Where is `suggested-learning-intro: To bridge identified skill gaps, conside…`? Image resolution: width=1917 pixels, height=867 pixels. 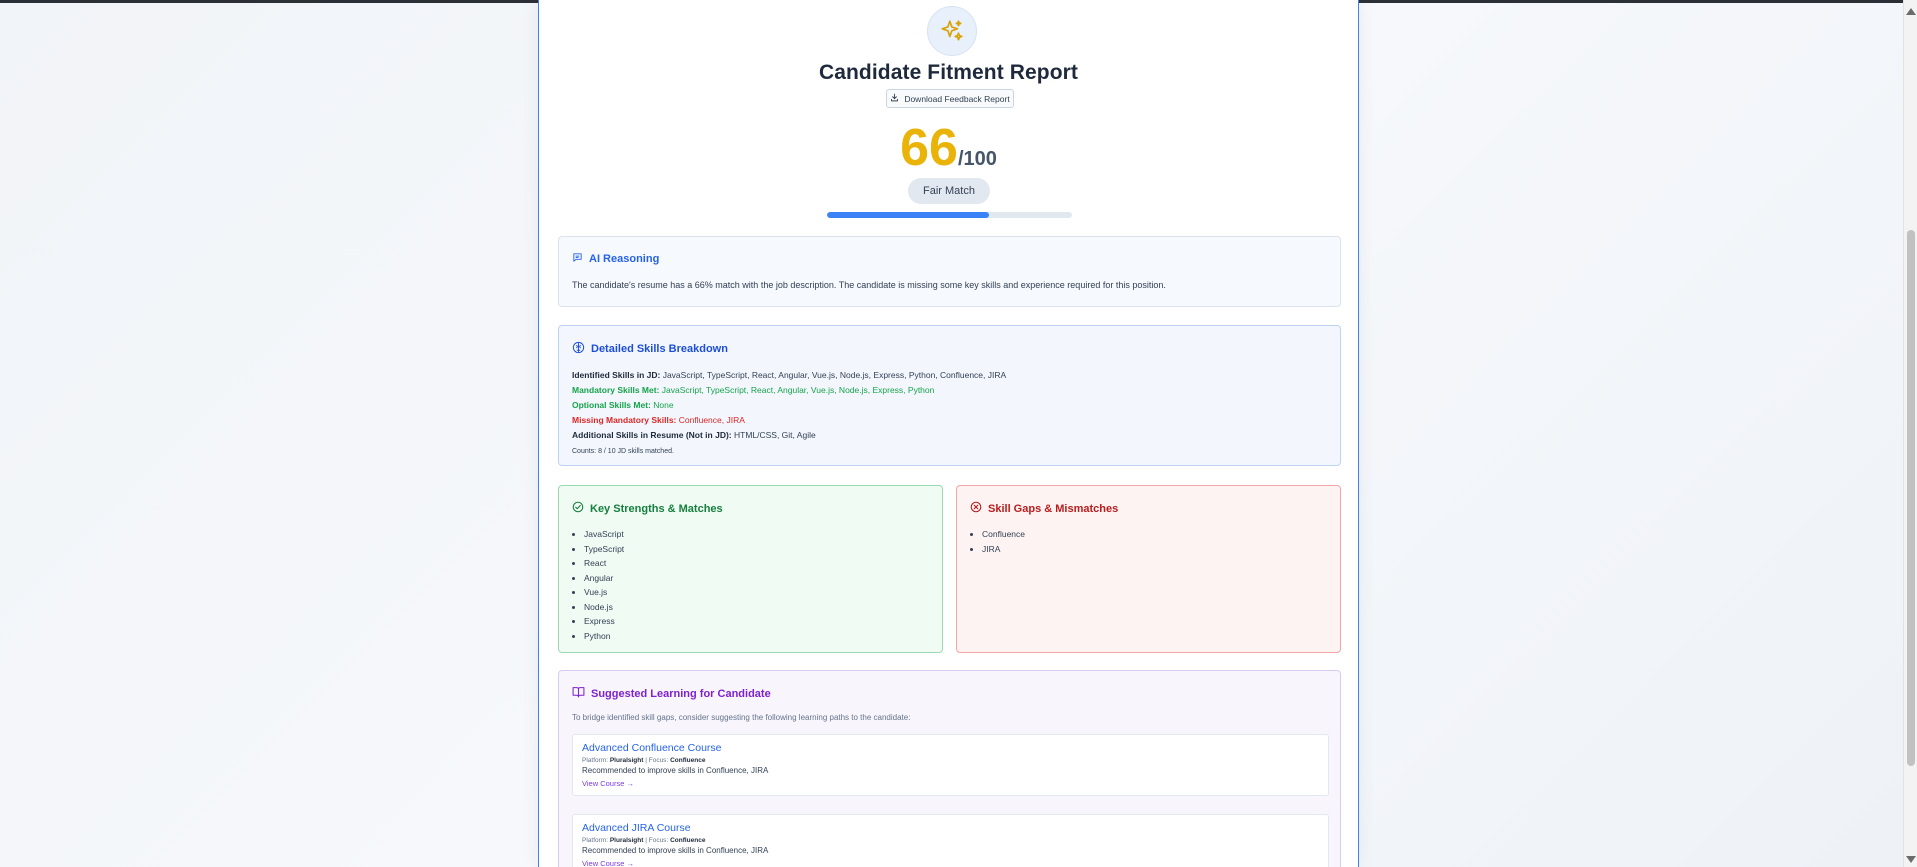
suggested-learning-intro: To bridge identified skill gaps, conside… is located at coordinates (741, 717).